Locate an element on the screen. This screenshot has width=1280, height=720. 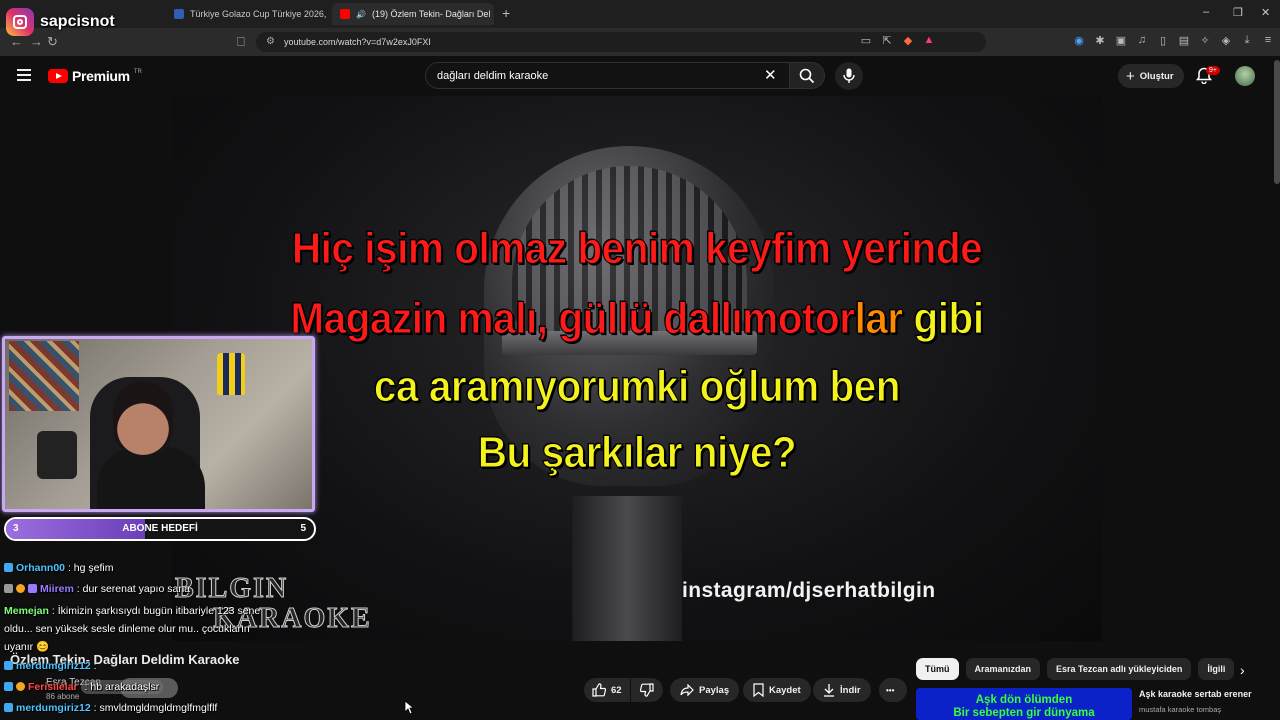
chat-message: Orhann00 : hg şefim is located at coordinates (58, 568).